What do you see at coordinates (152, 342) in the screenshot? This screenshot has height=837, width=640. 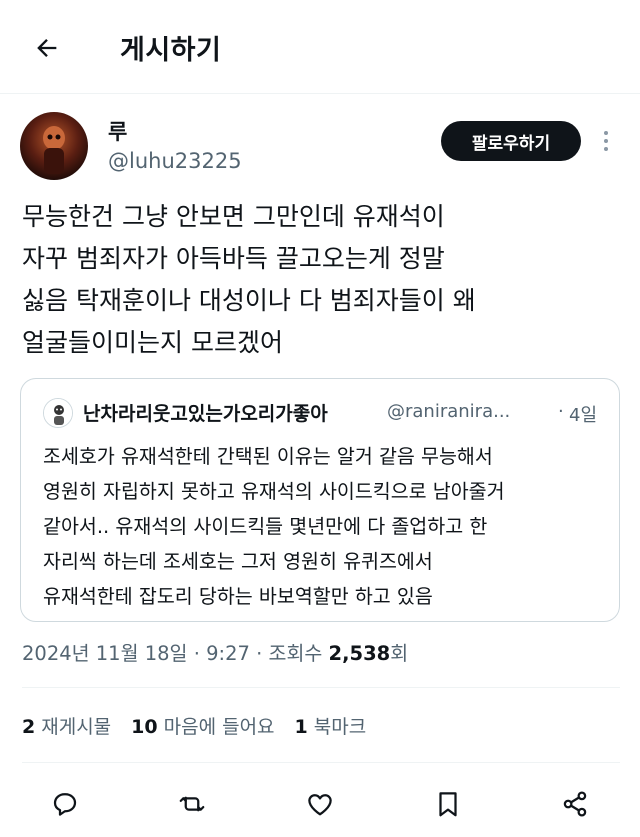 I see `tweet-line: 얼굴들이미는지 모르겠어` at bounding box center [152, 342].